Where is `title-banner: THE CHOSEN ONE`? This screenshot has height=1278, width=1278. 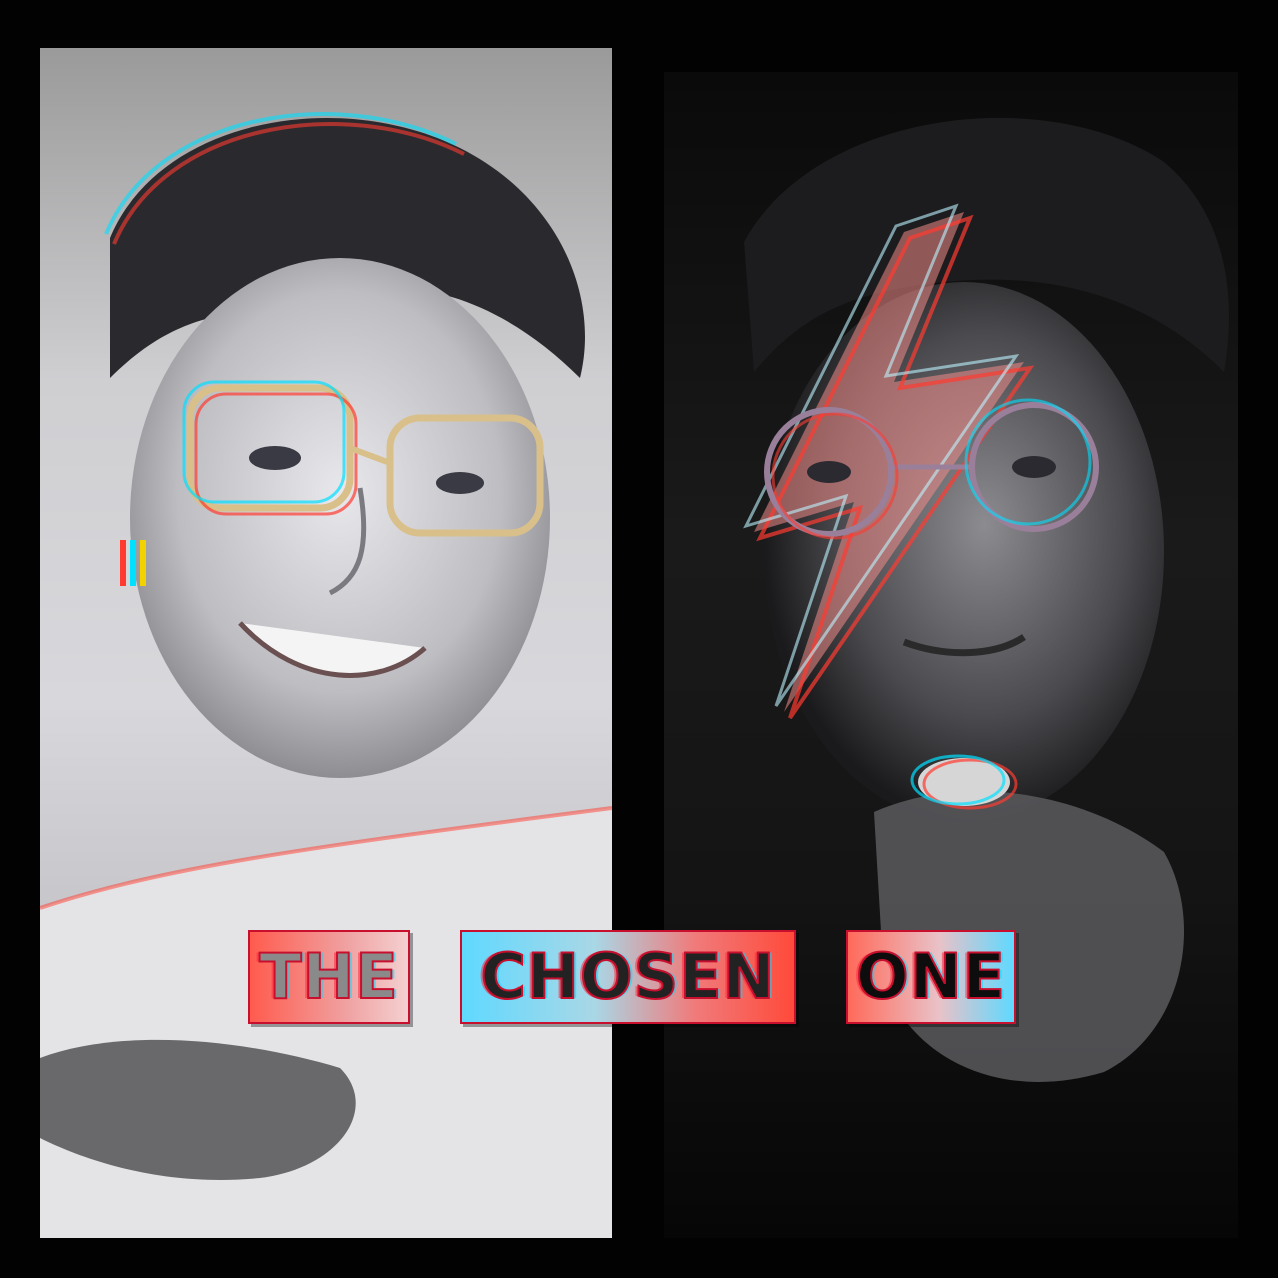 title-banner: THE CHOSEN ONE is located at coordinates (632, 978).